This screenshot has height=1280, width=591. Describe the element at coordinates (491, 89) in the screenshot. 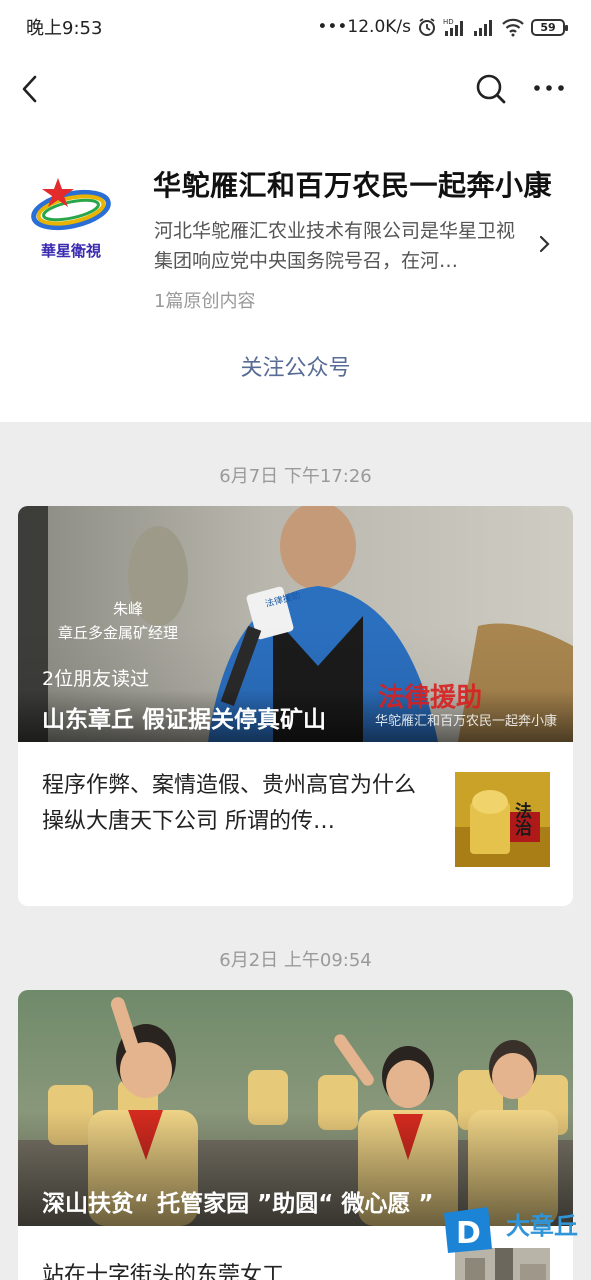

I see `search-icon` at that location.